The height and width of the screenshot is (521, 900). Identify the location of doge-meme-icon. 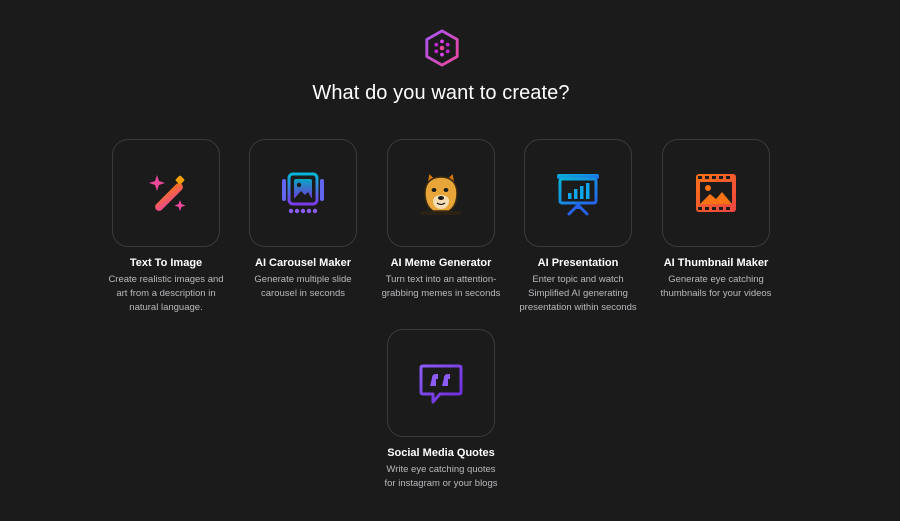
(441, 193).